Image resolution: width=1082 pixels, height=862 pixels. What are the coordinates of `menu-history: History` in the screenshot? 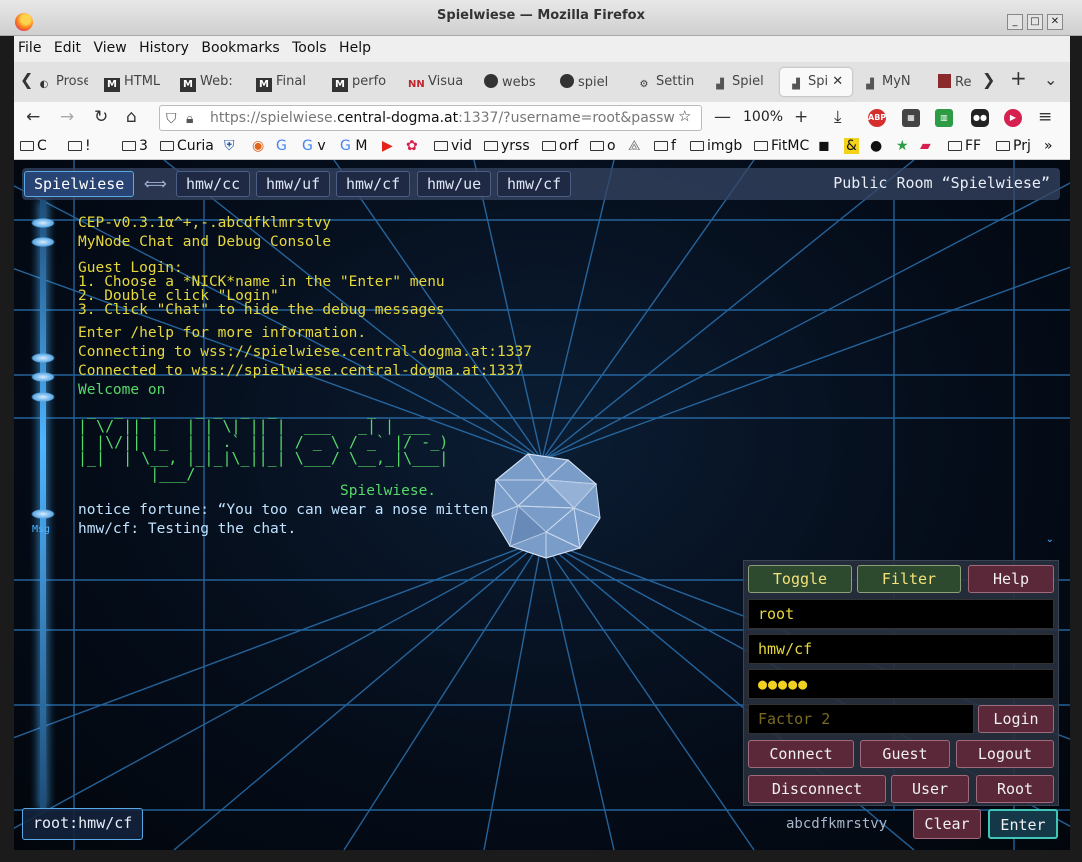 It's located at (162, 46).